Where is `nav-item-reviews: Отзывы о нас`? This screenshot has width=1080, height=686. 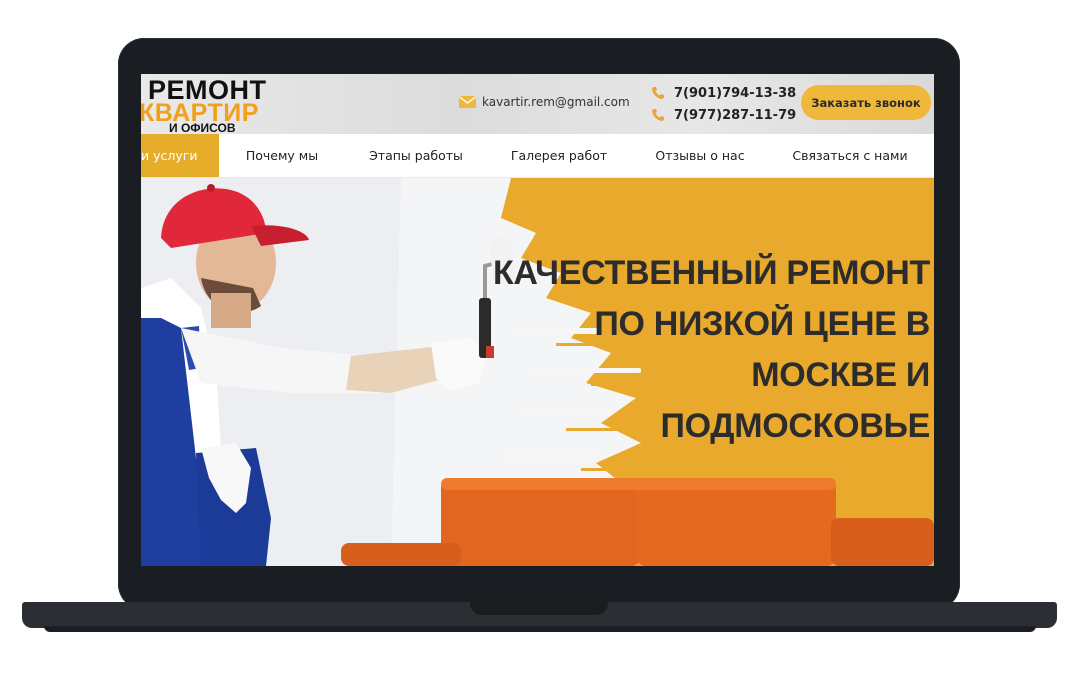
nav-item-reviews: Отзывы о нас is located at coordinates (700, 155).